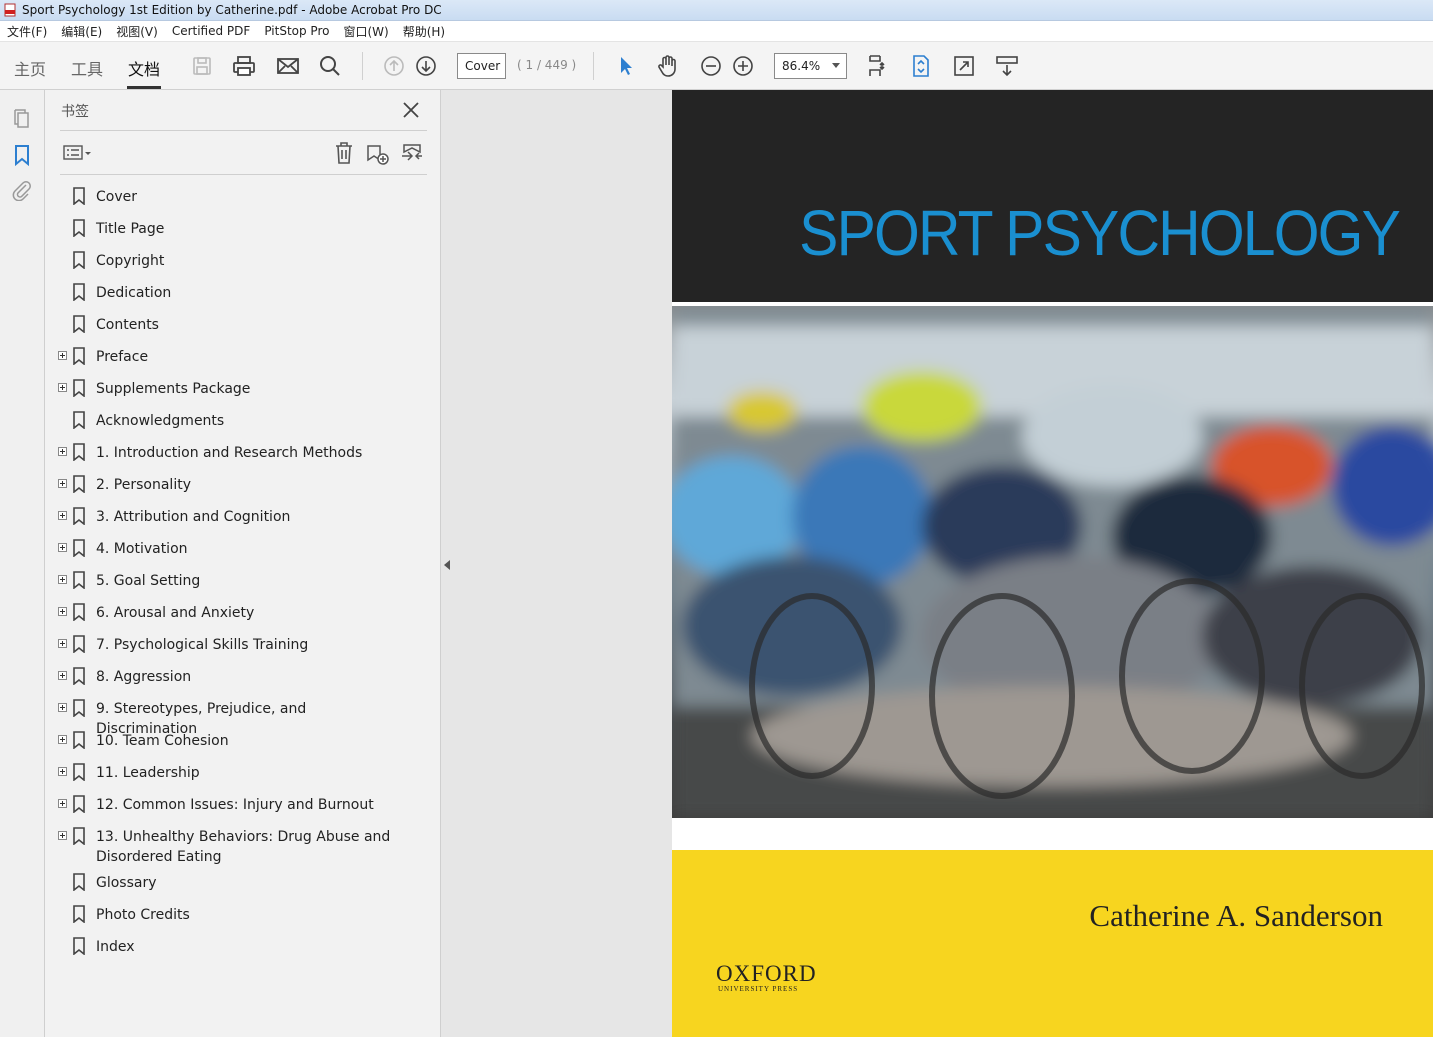 The width and height of the screenshot is (1433, 1037). Describe the element at coordinates (243, 266) in the screenshot. I see `bookmark-item: Copyright` at that location.